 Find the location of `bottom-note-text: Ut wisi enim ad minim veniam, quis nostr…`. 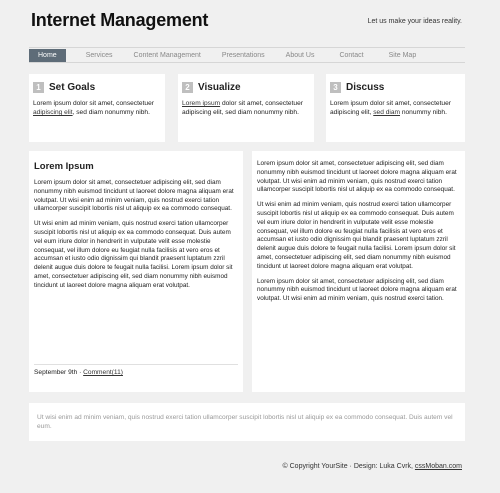

bottom-note-text: Ut wisi enim ad minim veniam, quis nostr… is located at coordinates (245, 422).